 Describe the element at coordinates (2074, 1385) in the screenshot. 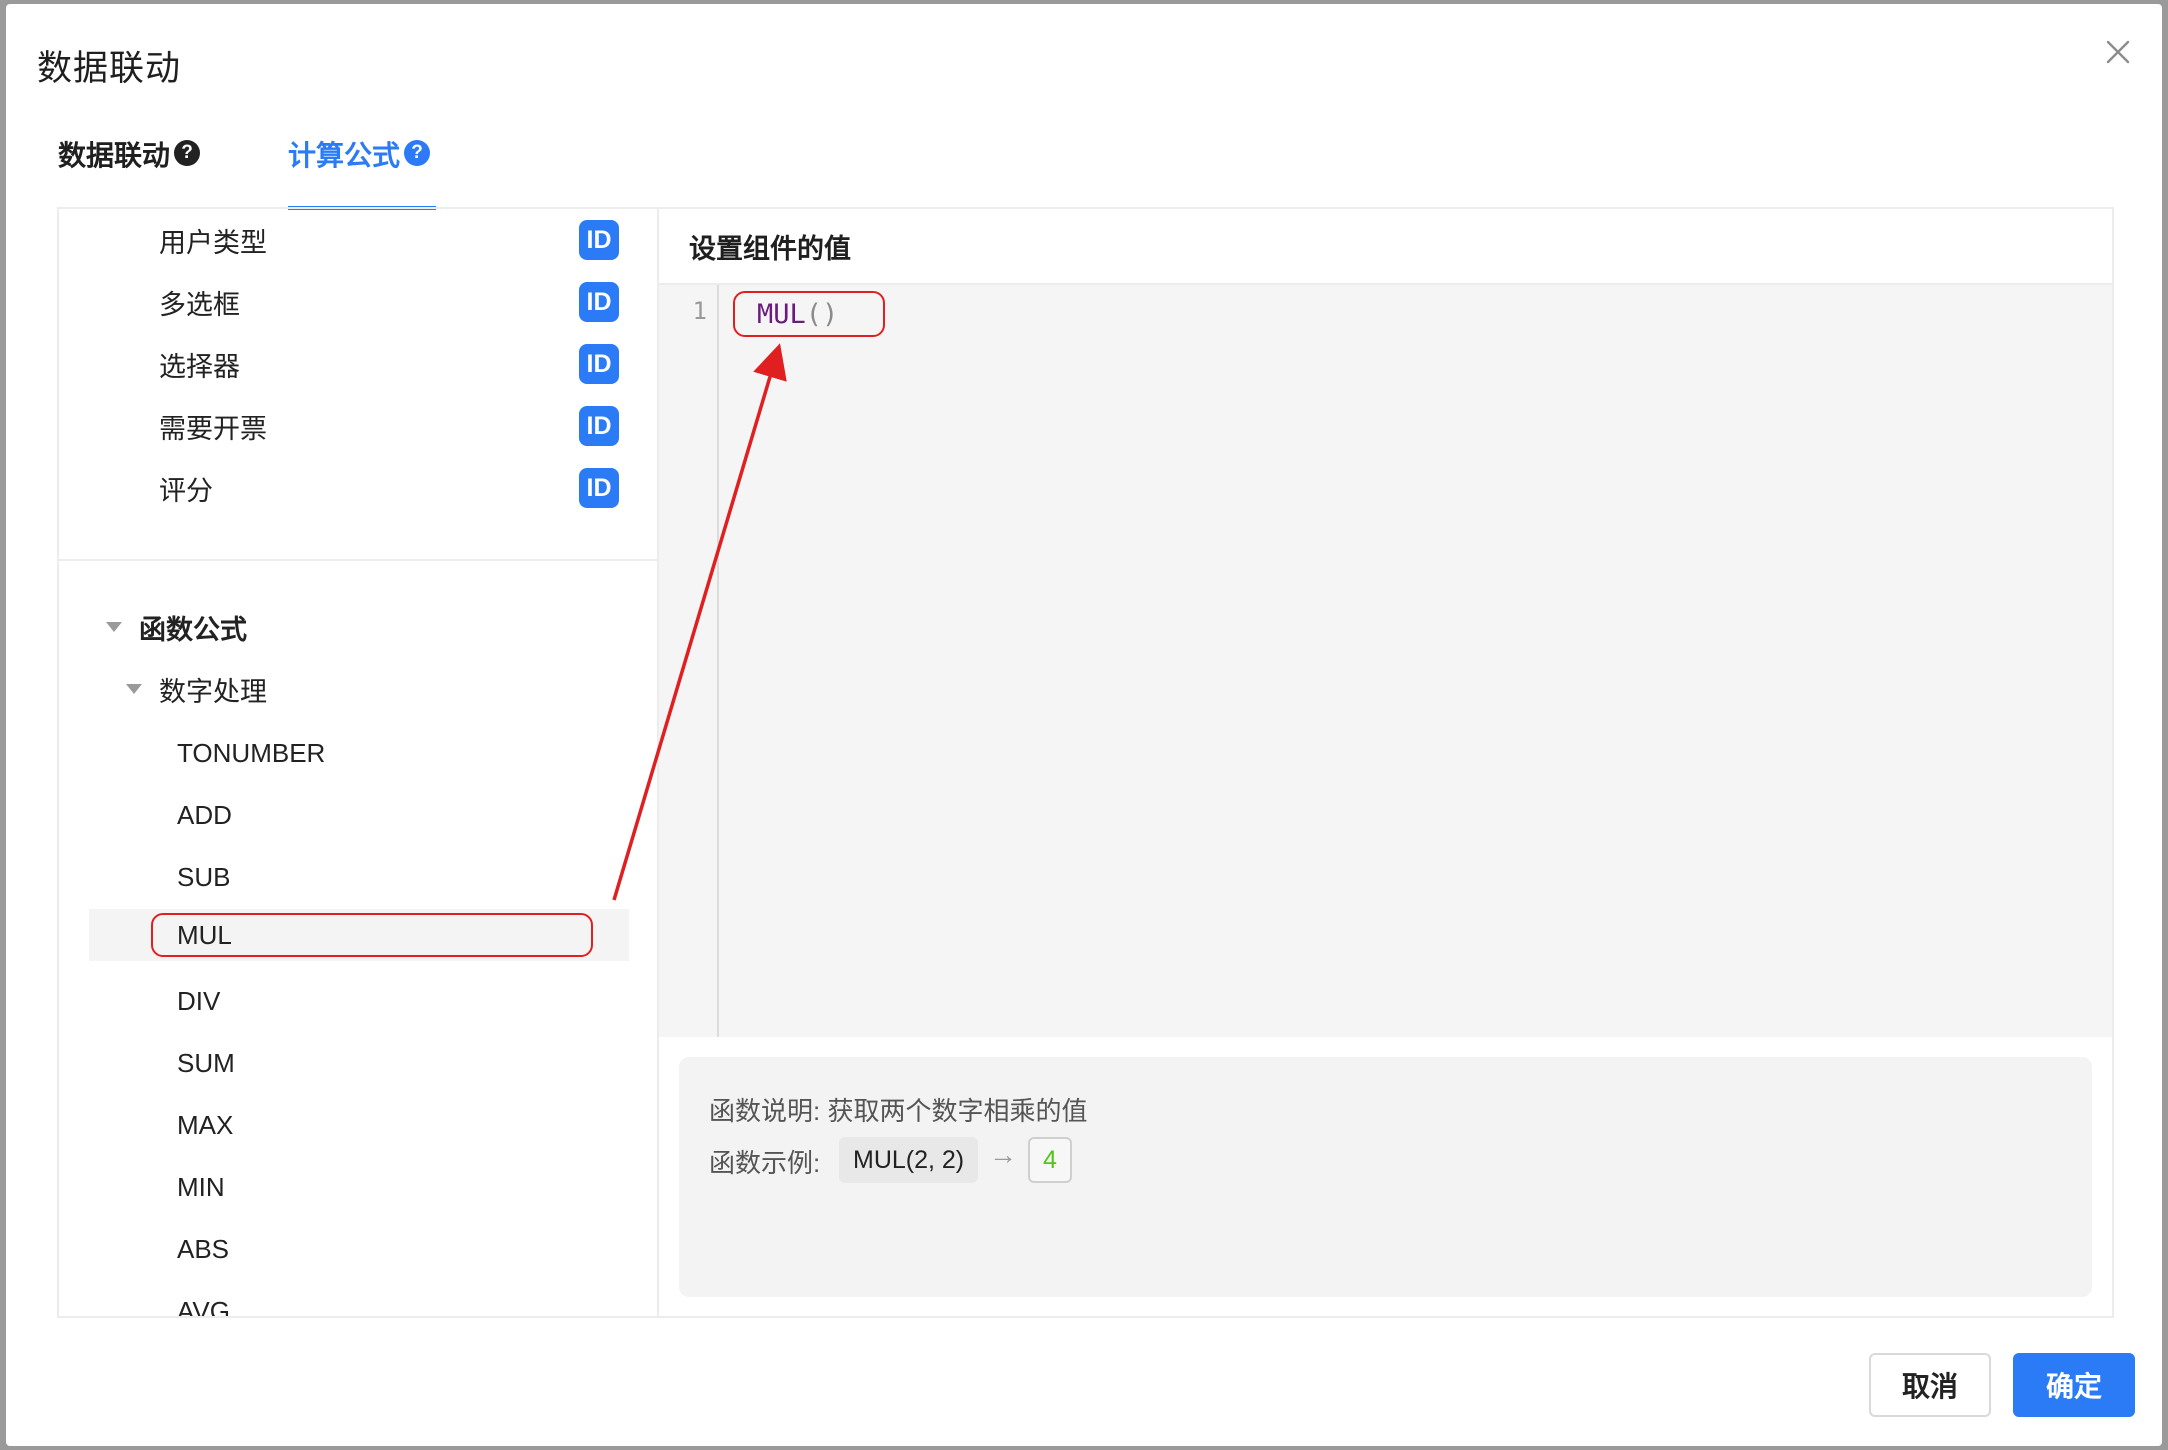

I see `confirm-button: 确定` at that location.